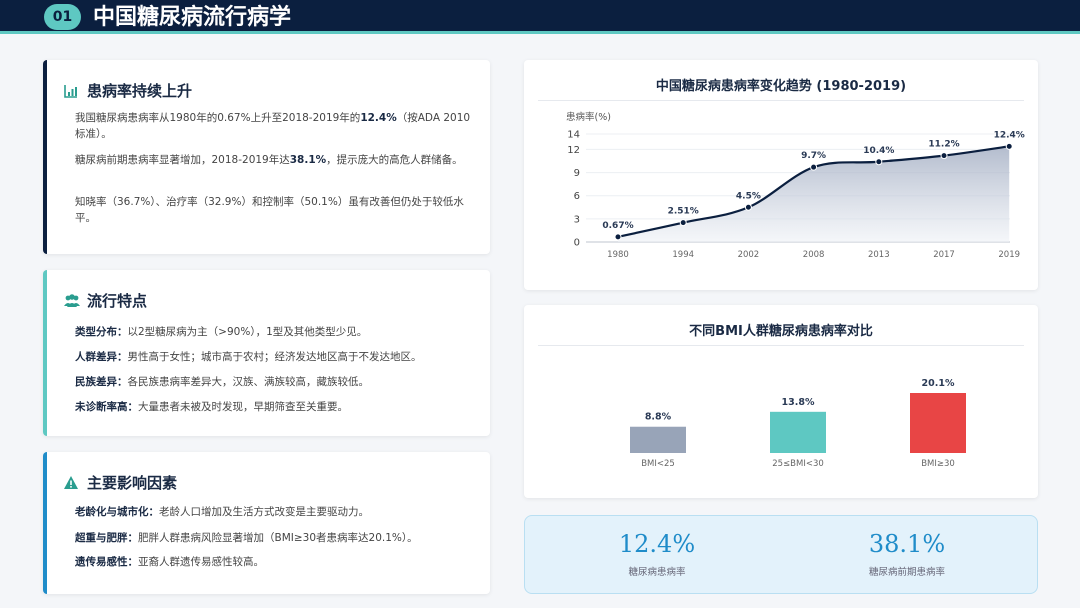  What do you see at coordinates (798, 464) in the screenshot?
I see `bar-category-label: 25≤BMI<30` at bounding box center [798, 464].